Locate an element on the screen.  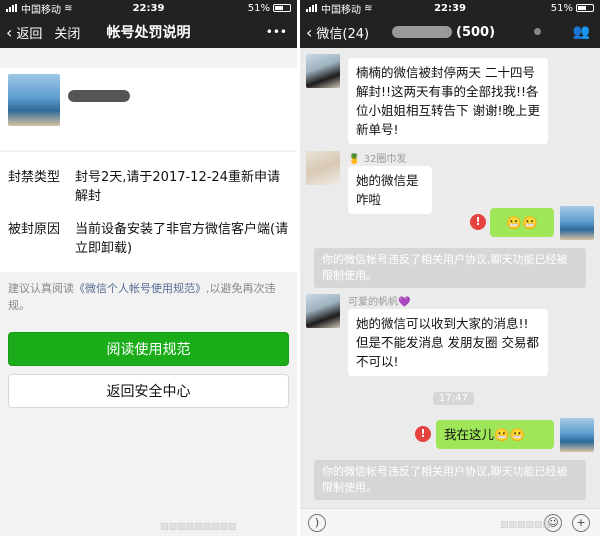
redacted-username is located at coordinates (99, 96).